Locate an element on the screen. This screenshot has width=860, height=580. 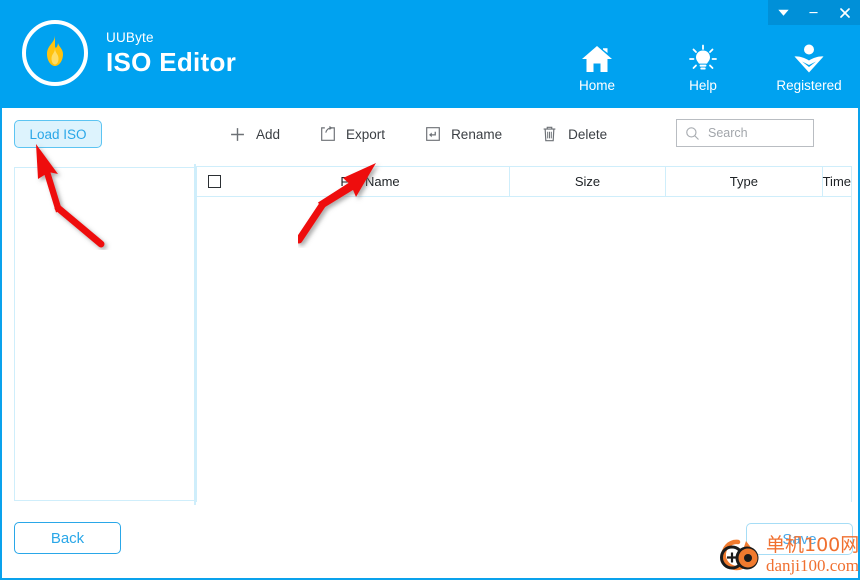
toolbar: Load ISO Add Export Rename Delete Search is located at coordinates (430, 136).